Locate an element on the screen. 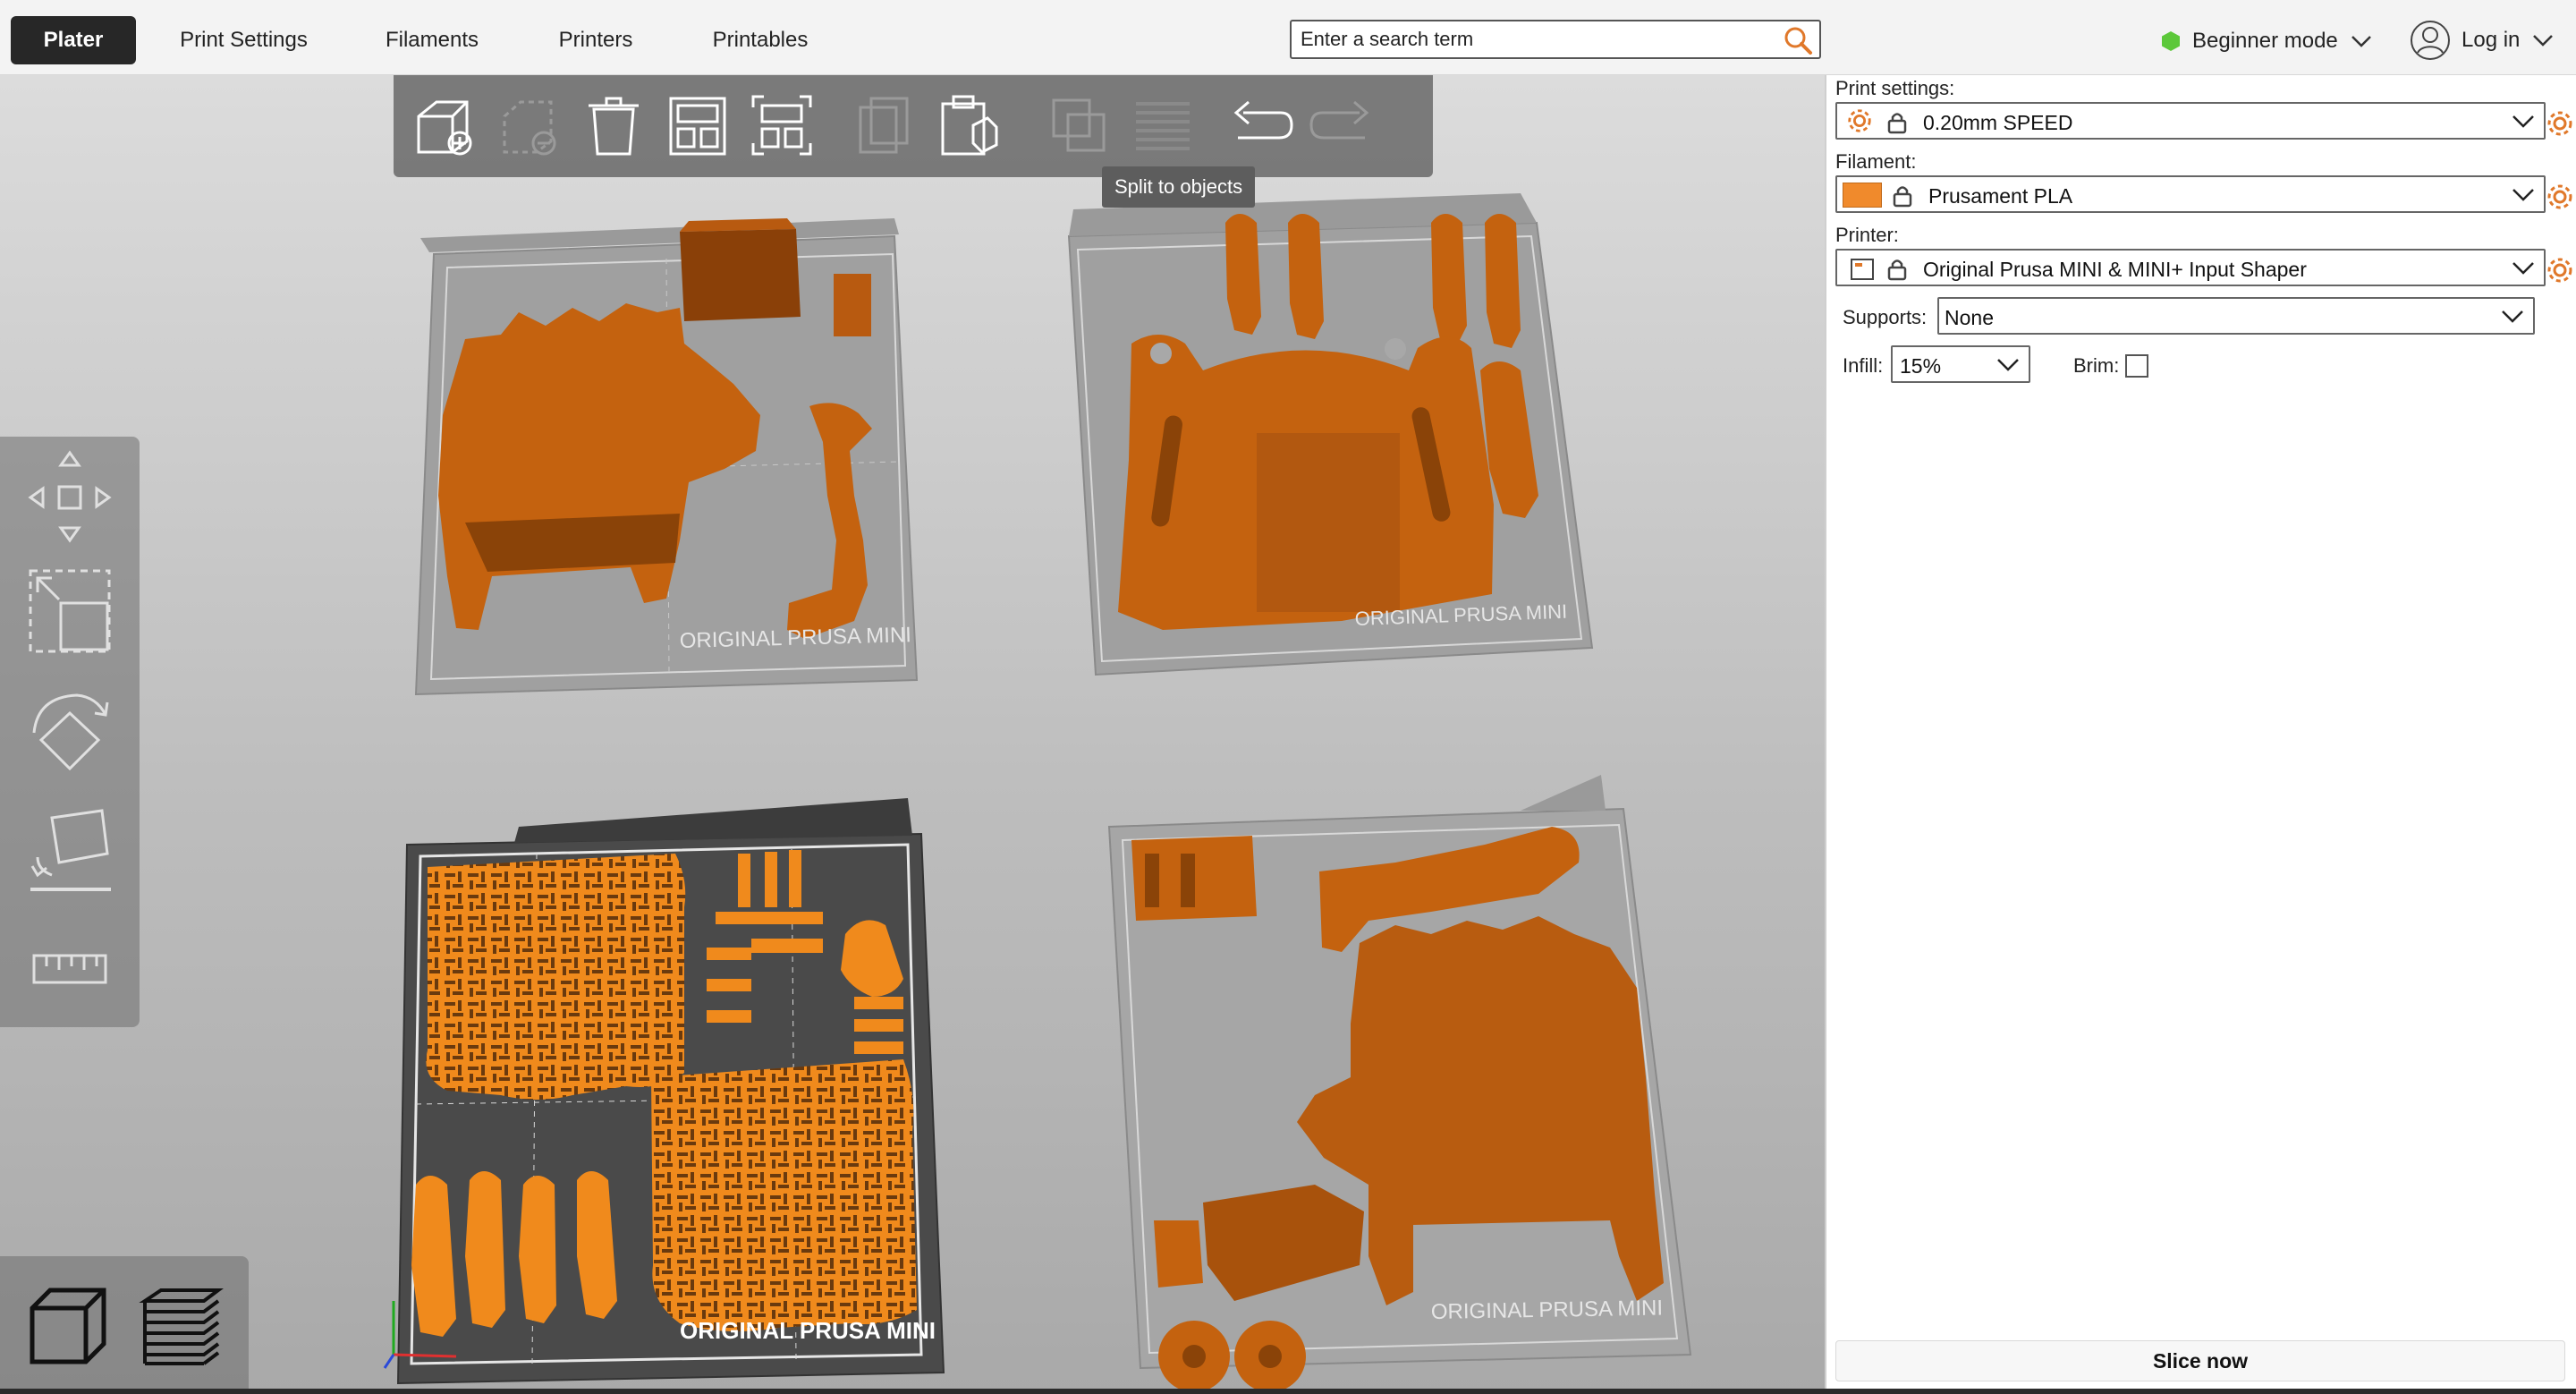  filament-color-swatch is located at coordinates (1862, 195).